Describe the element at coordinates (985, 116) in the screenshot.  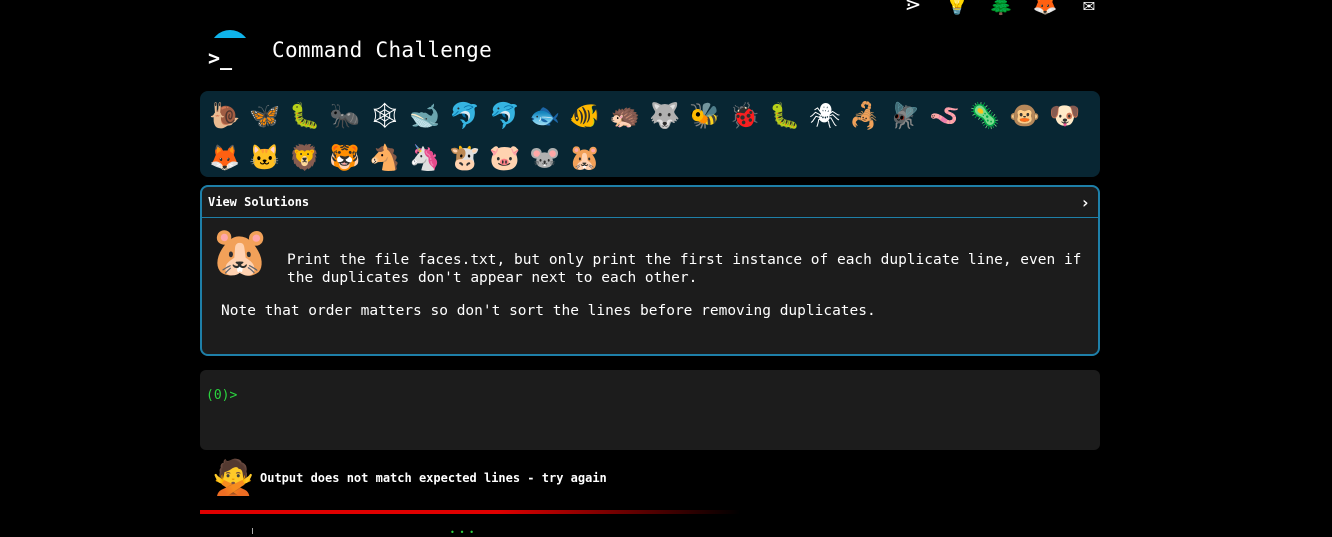
I see `microbe-icon: 🦠` at that location.